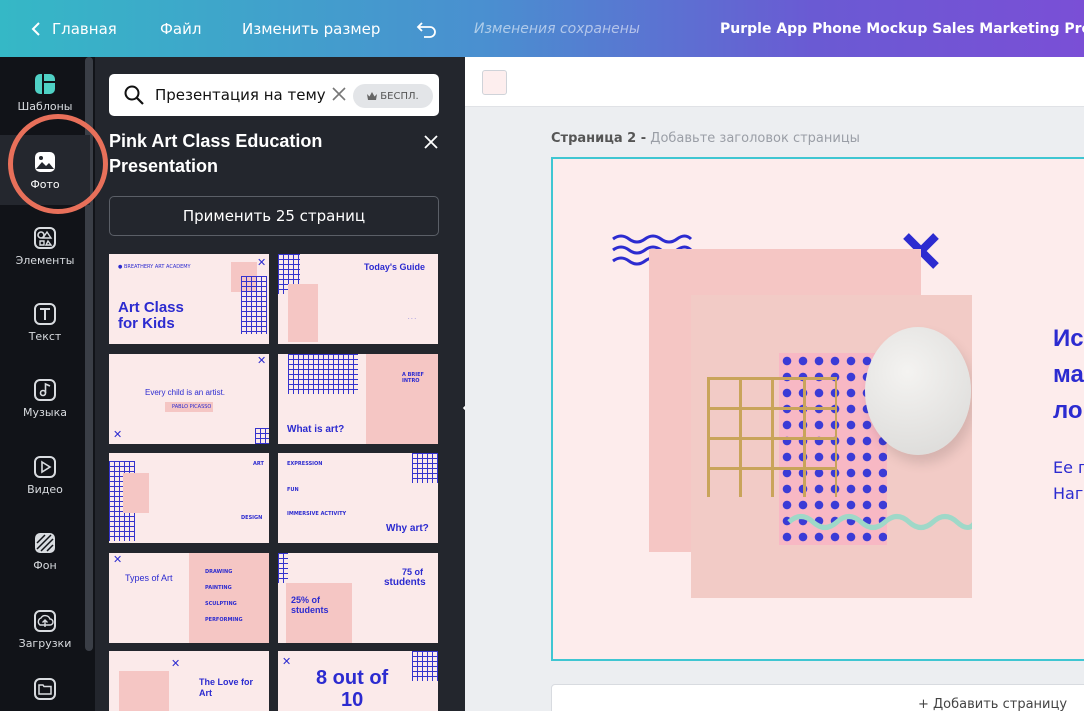 This screenshot has height=711, width=1084. What do you see at coordinates (879, 522) in the screenshot?
I see `green-wave` at bounding box center [879, 522].